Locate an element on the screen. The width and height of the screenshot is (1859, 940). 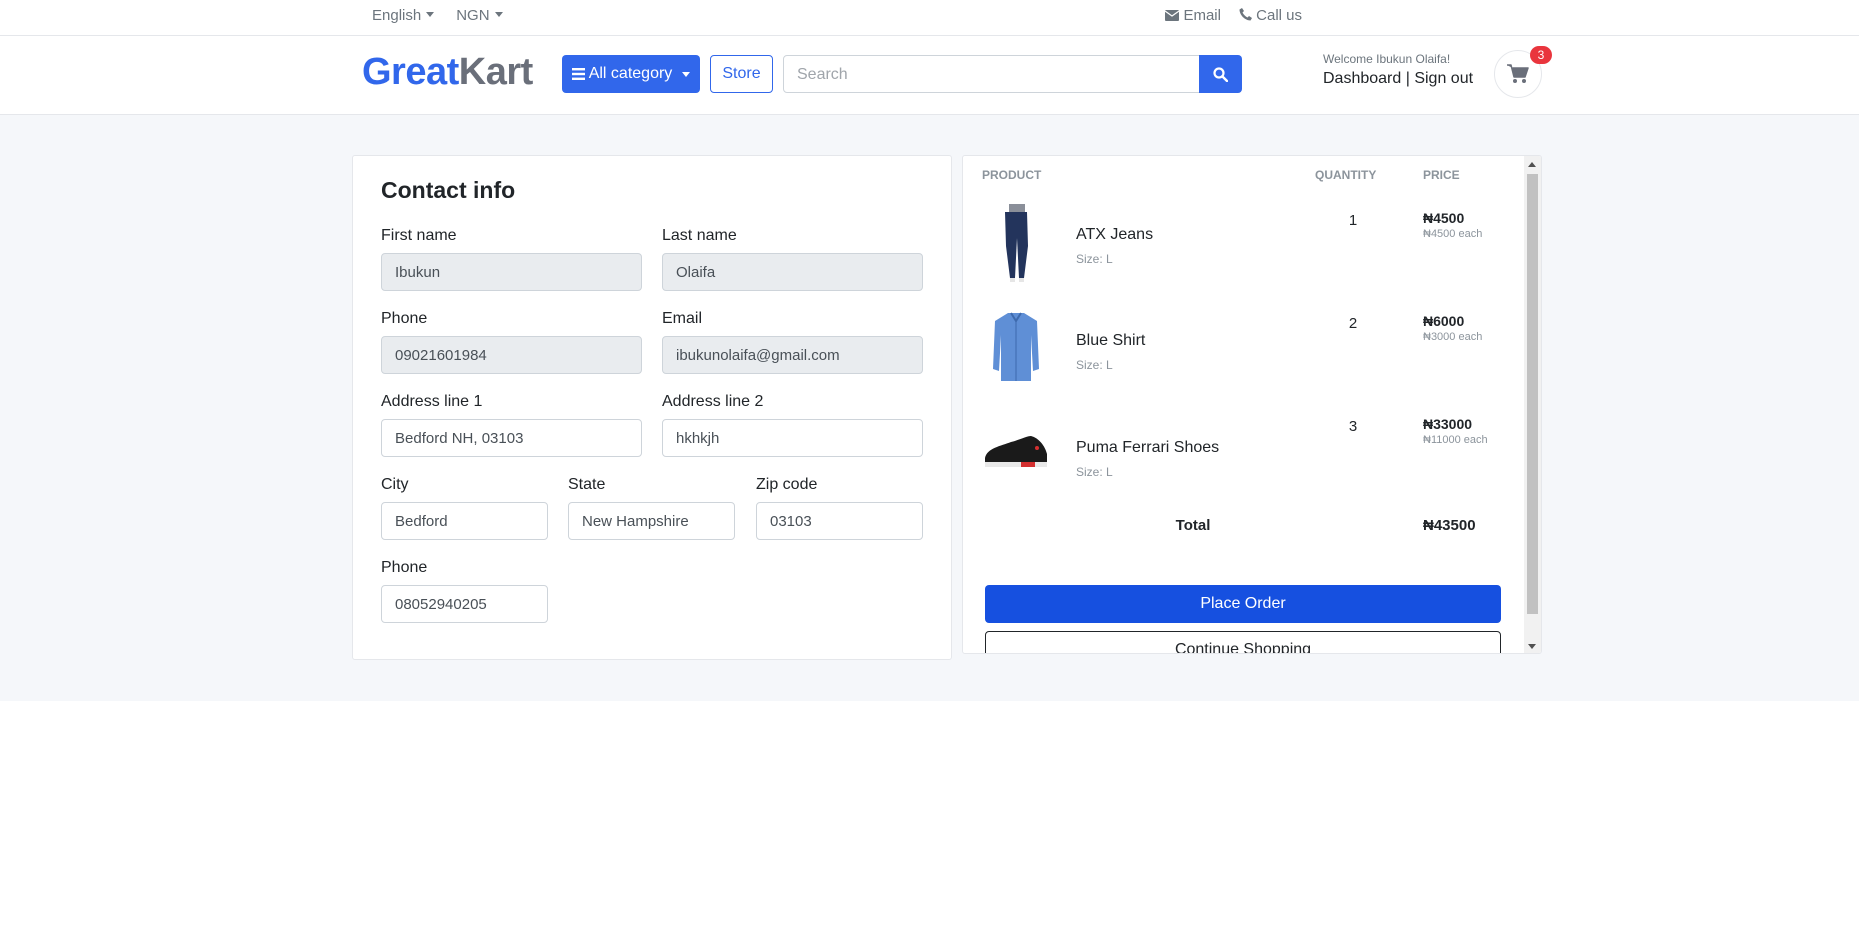
state-field: New Hampshire is located at coordinates (651, 521).